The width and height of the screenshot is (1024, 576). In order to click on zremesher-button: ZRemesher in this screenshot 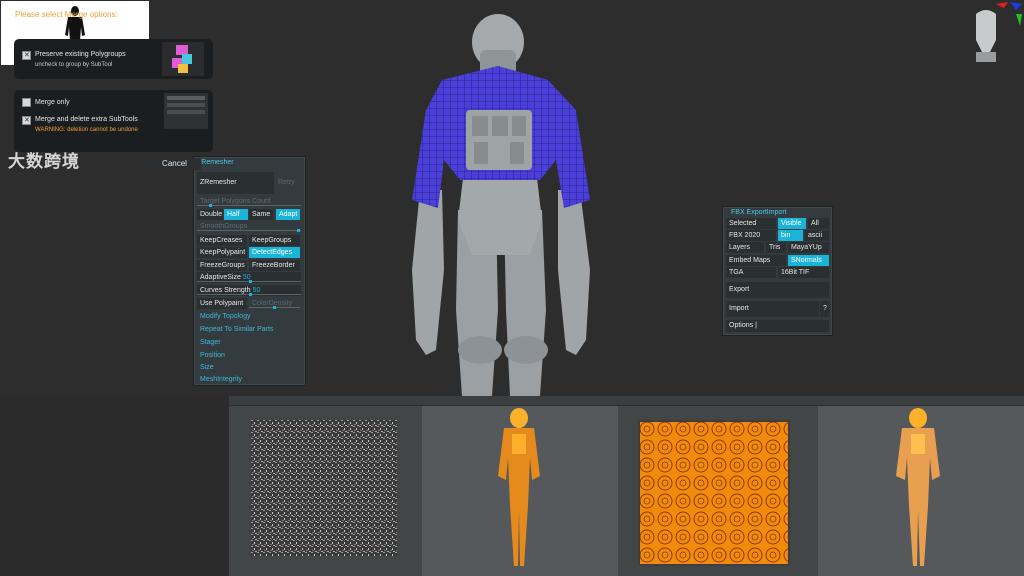, I will do `click(235, 183)`.